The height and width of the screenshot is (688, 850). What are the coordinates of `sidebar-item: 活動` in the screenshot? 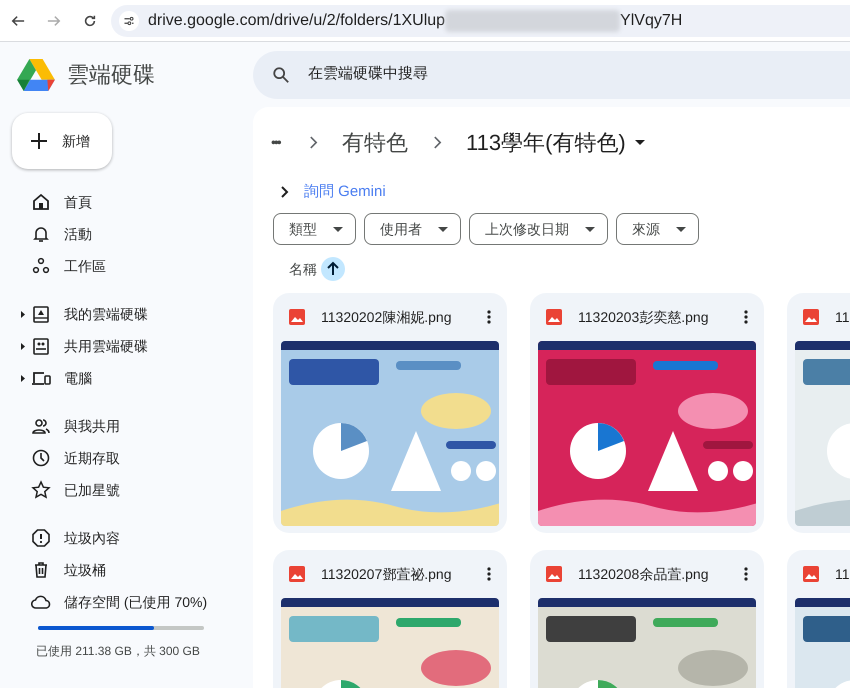 It's located at (126, 234).